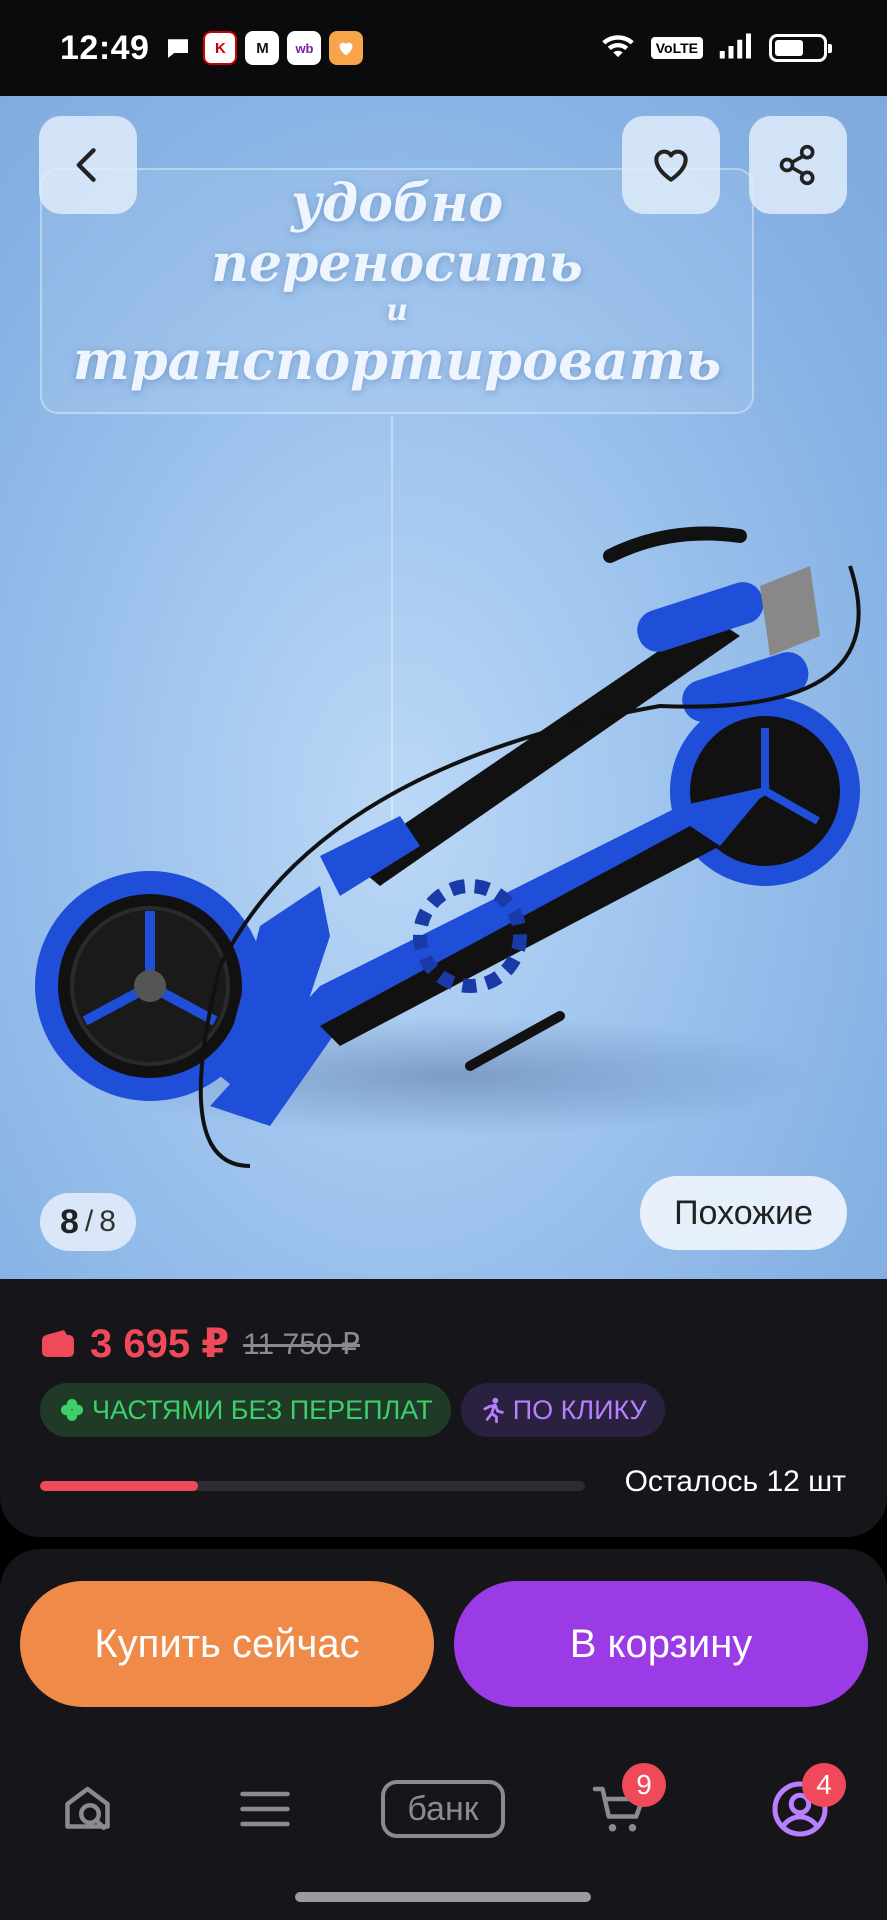 This screenshot has width=887, height=1920. What do you see at coordinates (105, 47) in the screenshot?
I see `status-time: 12:49` at bounding box center [105, 47].